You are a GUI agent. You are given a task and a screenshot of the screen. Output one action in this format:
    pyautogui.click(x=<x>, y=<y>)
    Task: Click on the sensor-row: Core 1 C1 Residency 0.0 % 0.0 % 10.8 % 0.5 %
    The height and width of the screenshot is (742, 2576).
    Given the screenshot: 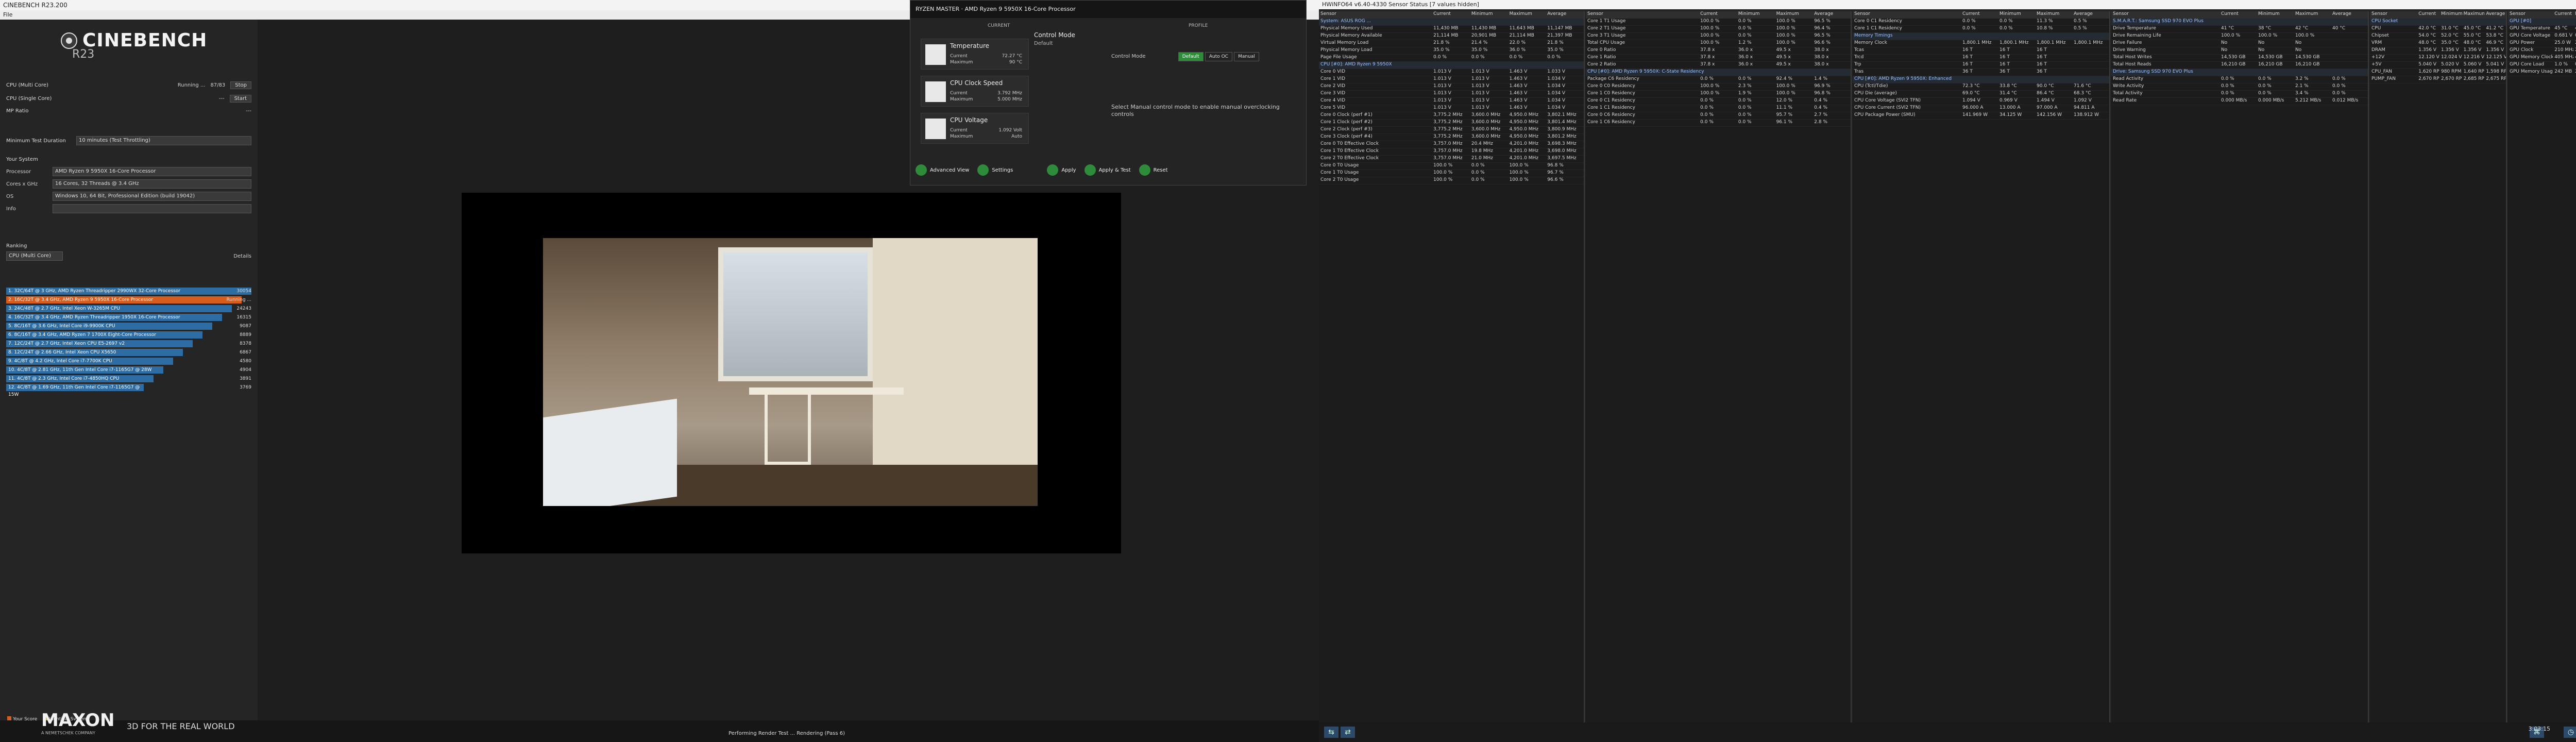 What is the action you would take?
    pyautogui.click(x=1981, y=29)
    